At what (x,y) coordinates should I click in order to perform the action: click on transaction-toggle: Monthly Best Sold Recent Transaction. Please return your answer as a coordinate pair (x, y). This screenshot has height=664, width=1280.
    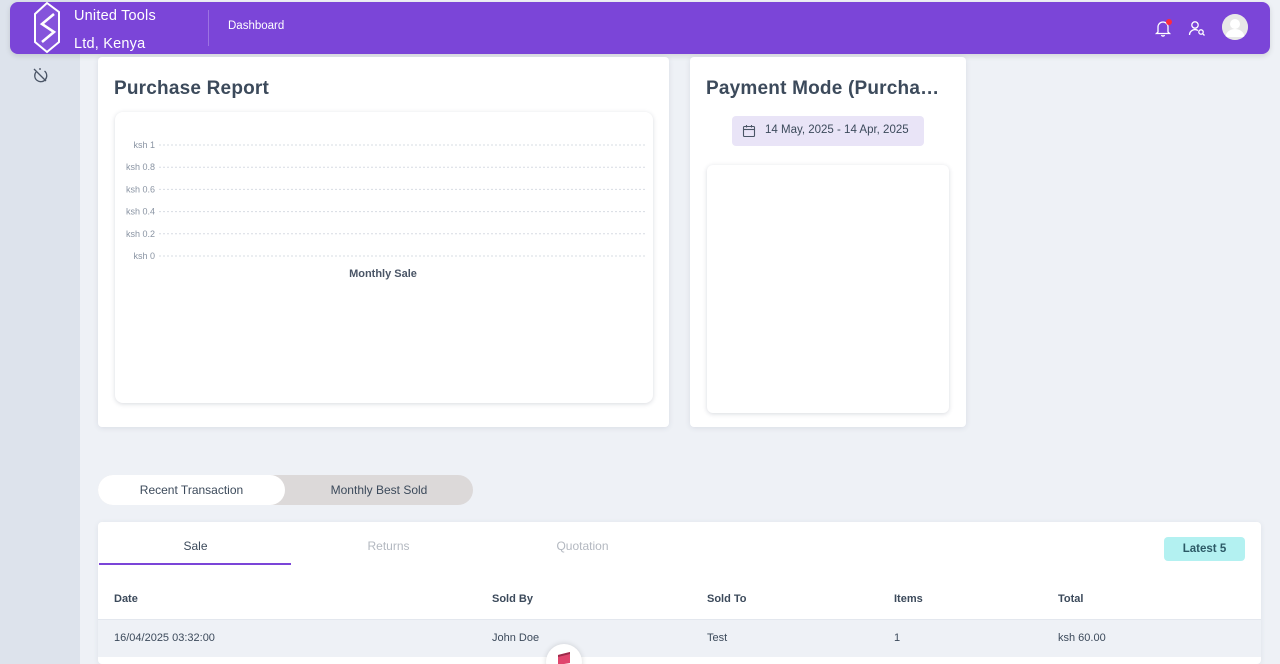
    Looking at the image, I should click on (285, 490).